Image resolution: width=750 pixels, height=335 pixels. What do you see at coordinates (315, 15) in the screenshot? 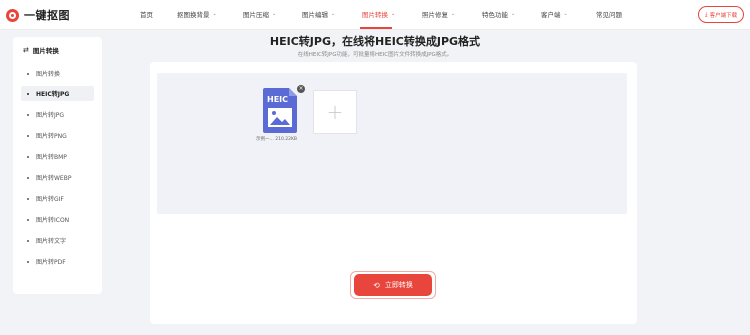
I see `nav-label: 图片编辑` at bounding box center [315, 15].